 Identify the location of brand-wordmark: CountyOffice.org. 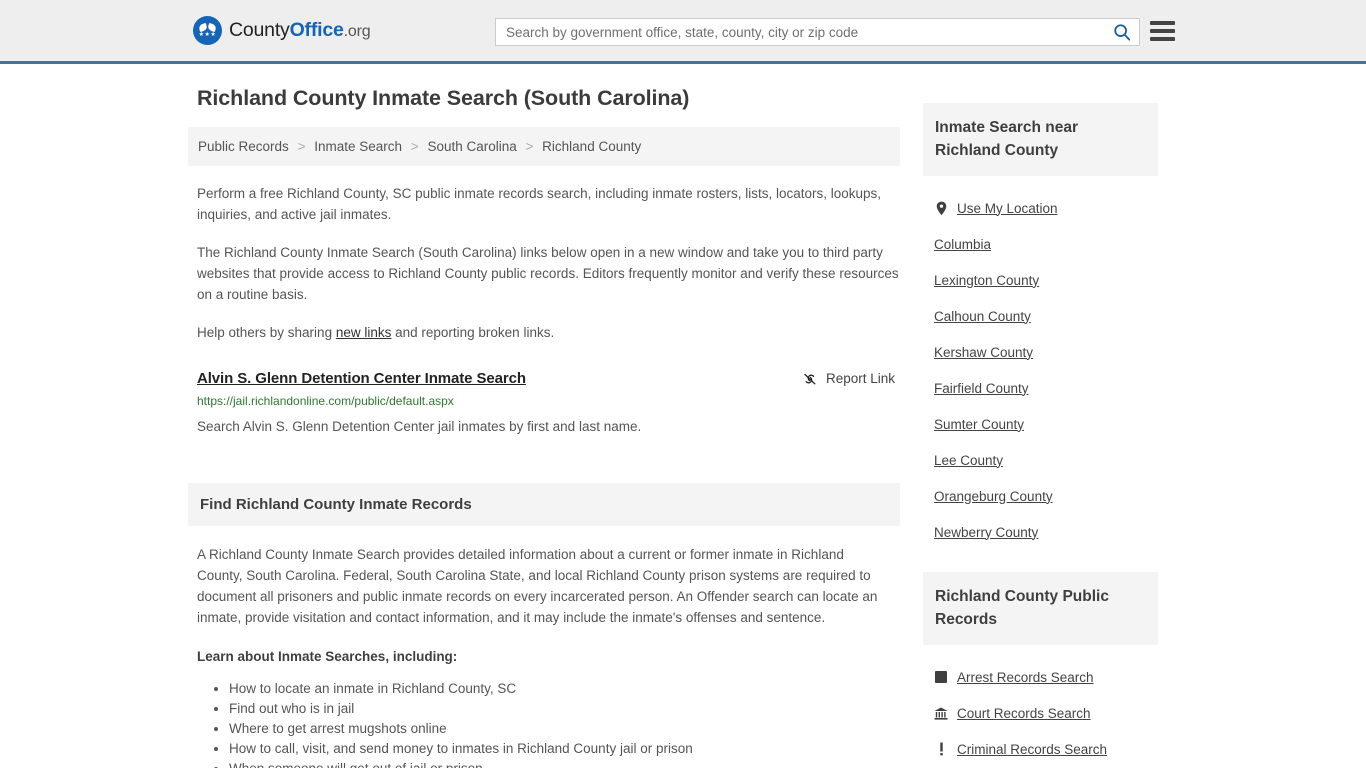
(300, 30).